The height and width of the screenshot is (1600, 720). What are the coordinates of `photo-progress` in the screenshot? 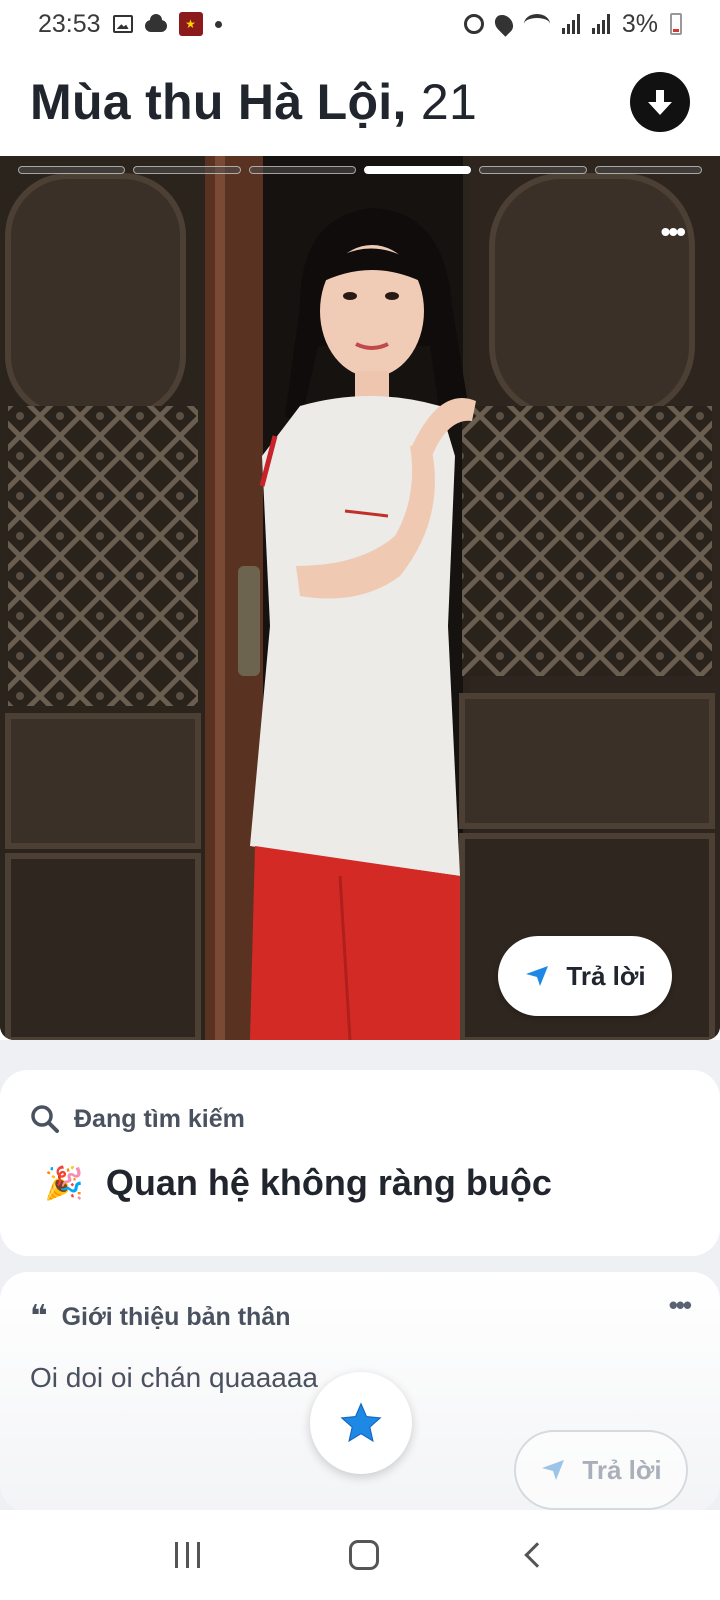 It's located at (360, 170).